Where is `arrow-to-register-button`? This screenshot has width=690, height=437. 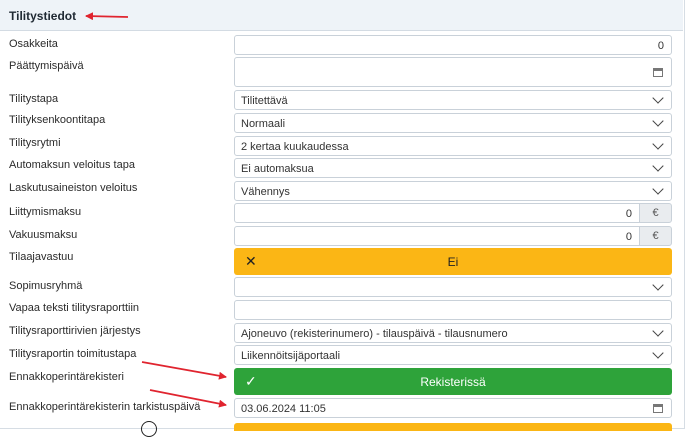 arrow-to-register-button is located at coordinates (184, 370).